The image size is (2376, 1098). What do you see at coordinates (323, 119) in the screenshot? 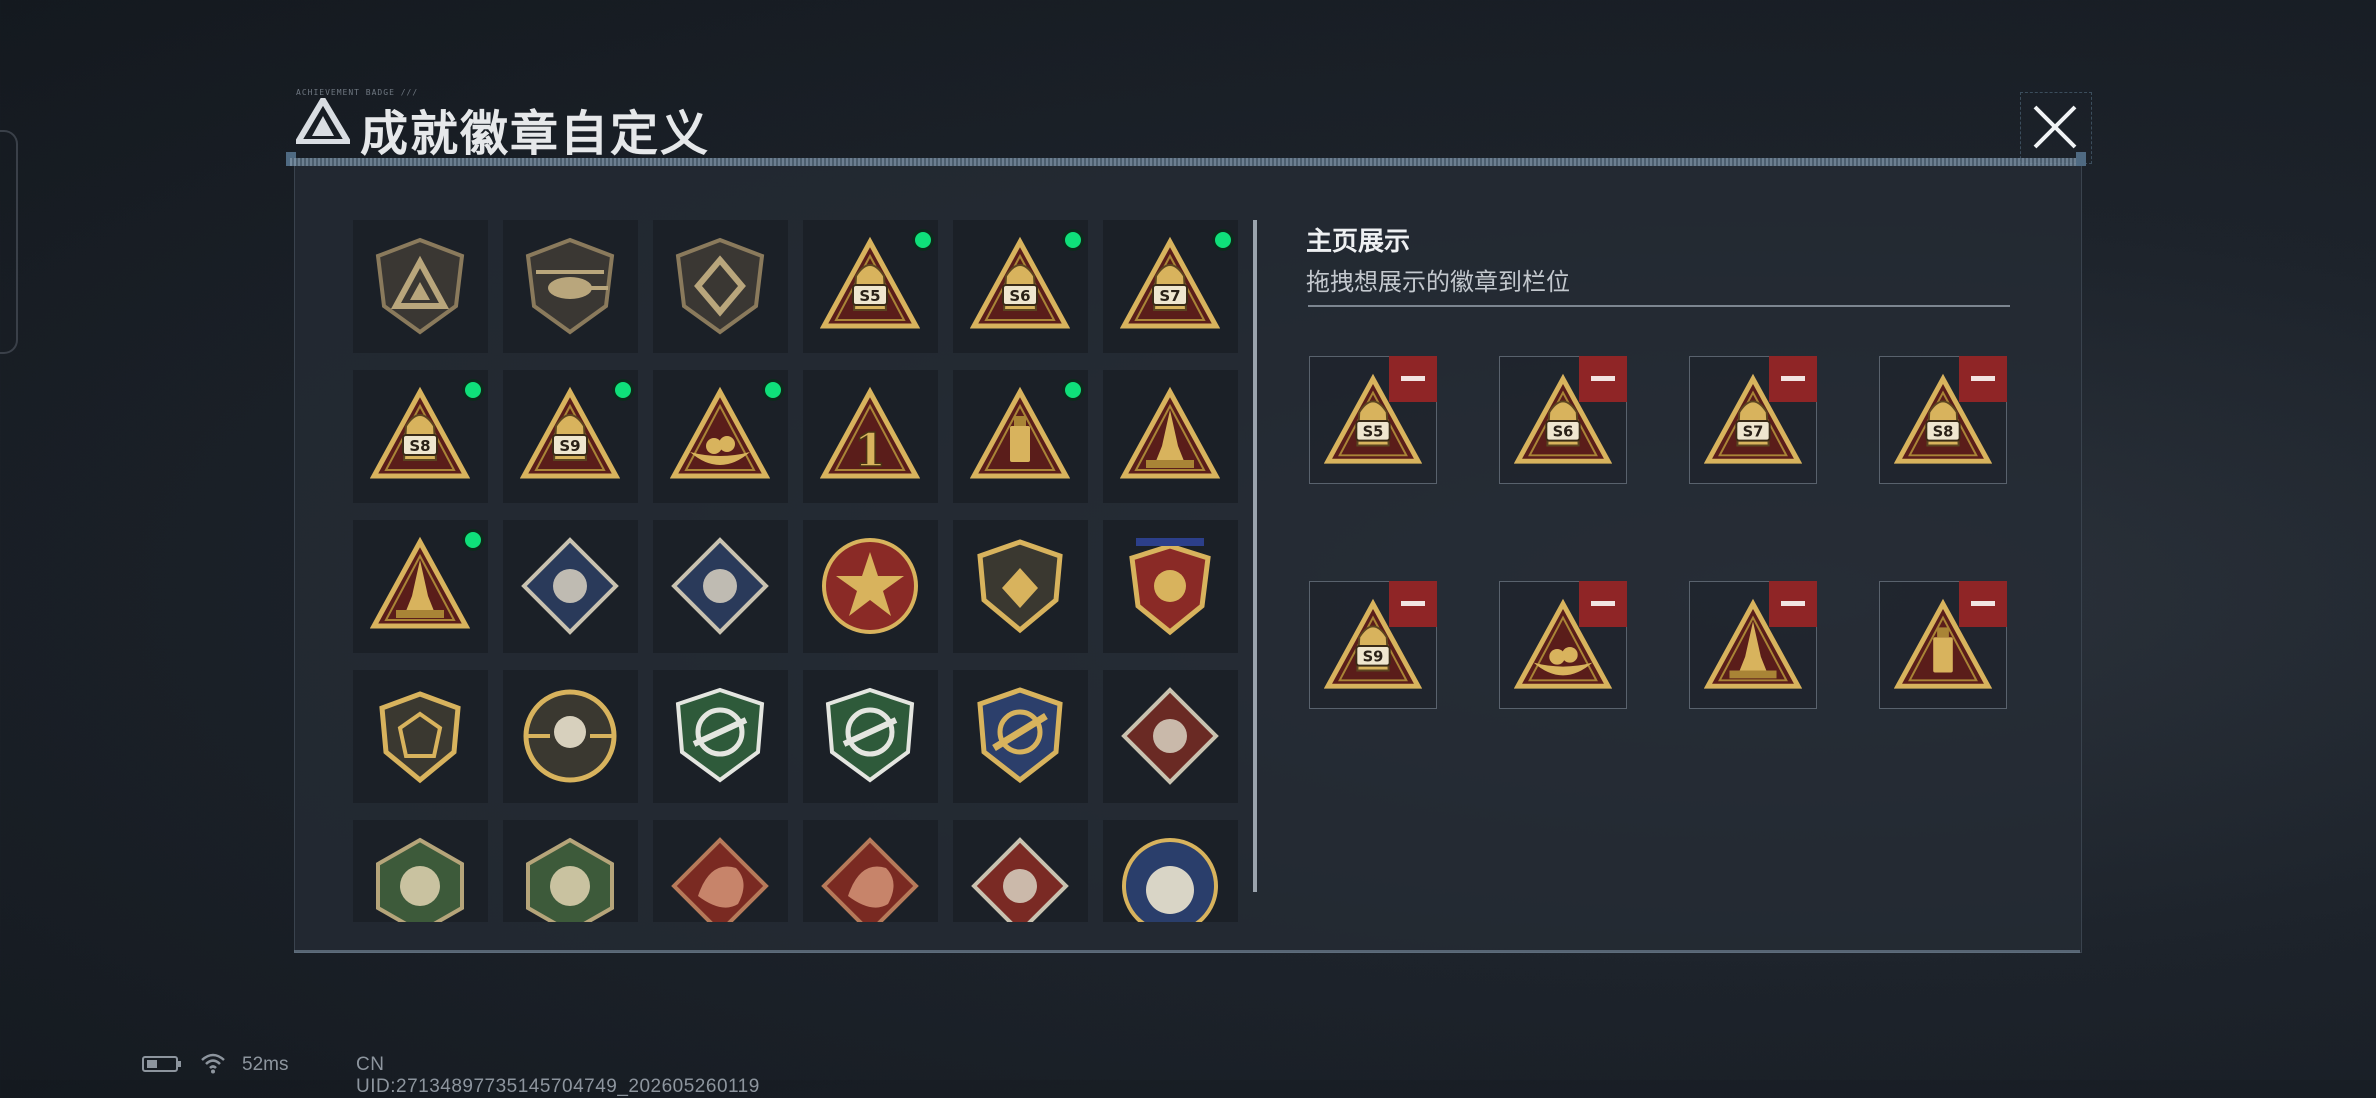
I see `delta-logo-icon` at bounding box center [323, 119].